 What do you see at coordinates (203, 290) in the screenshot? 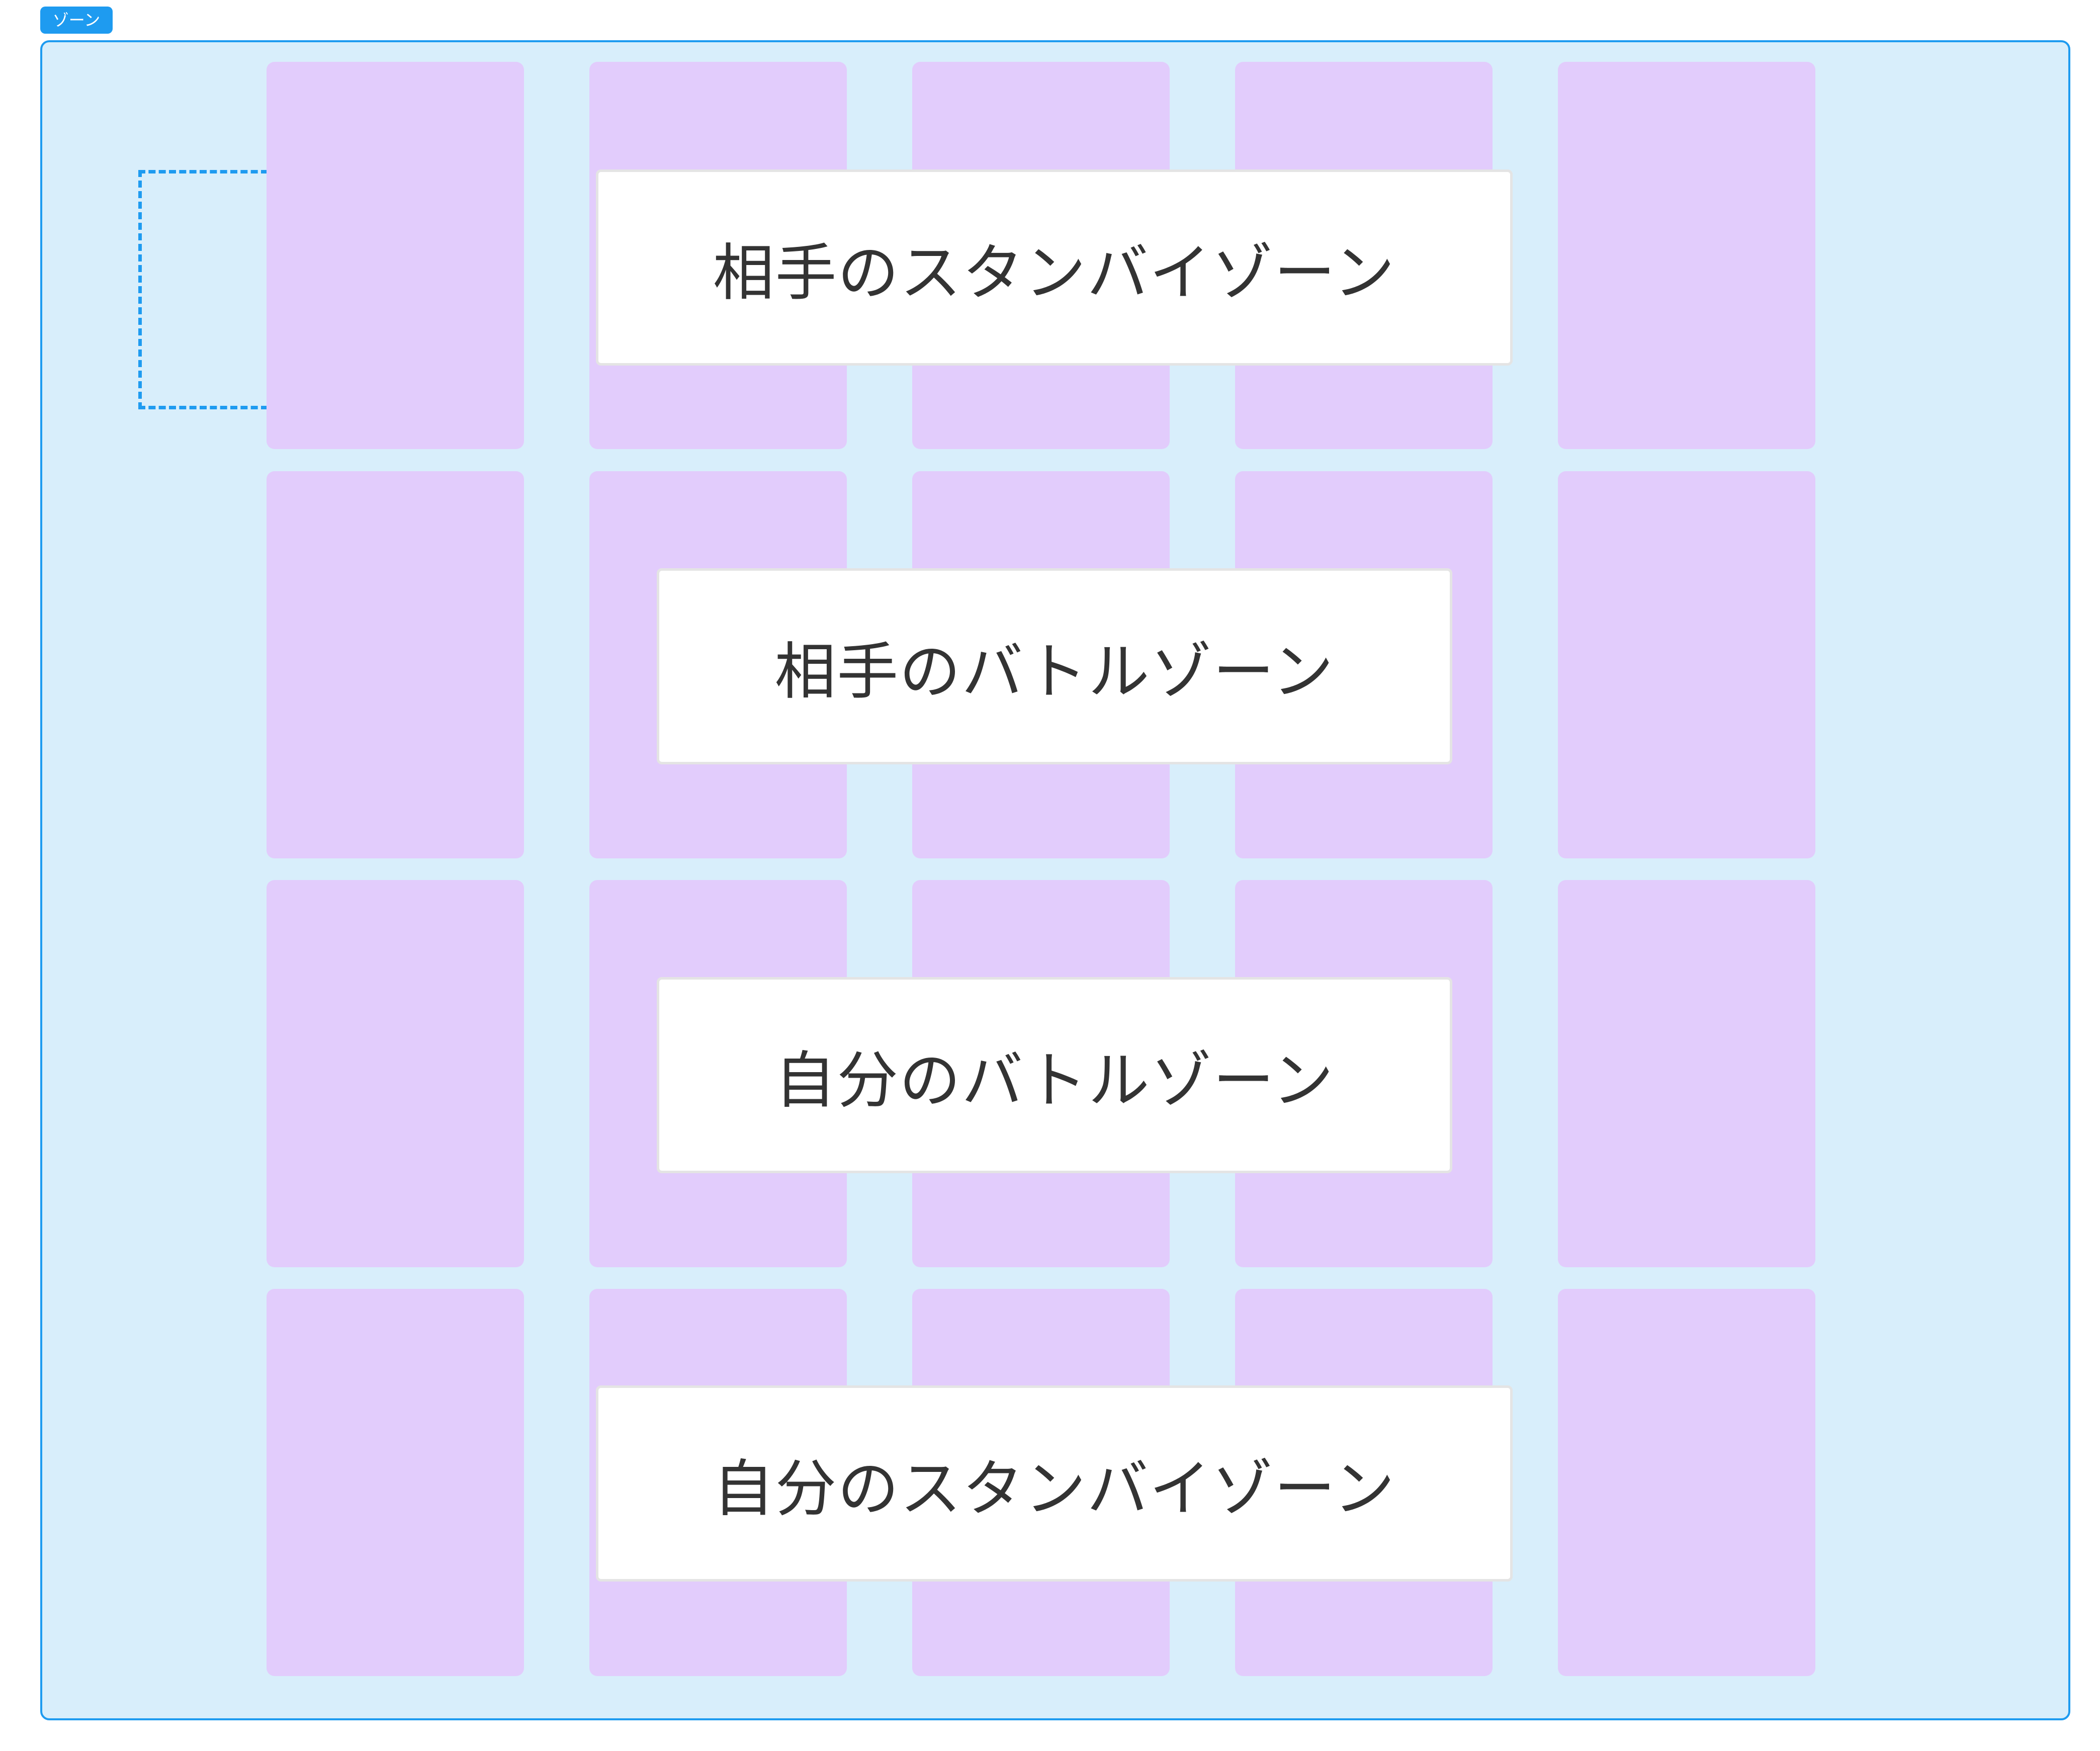
I see `selection-outline` at bounding box center [203, 290].